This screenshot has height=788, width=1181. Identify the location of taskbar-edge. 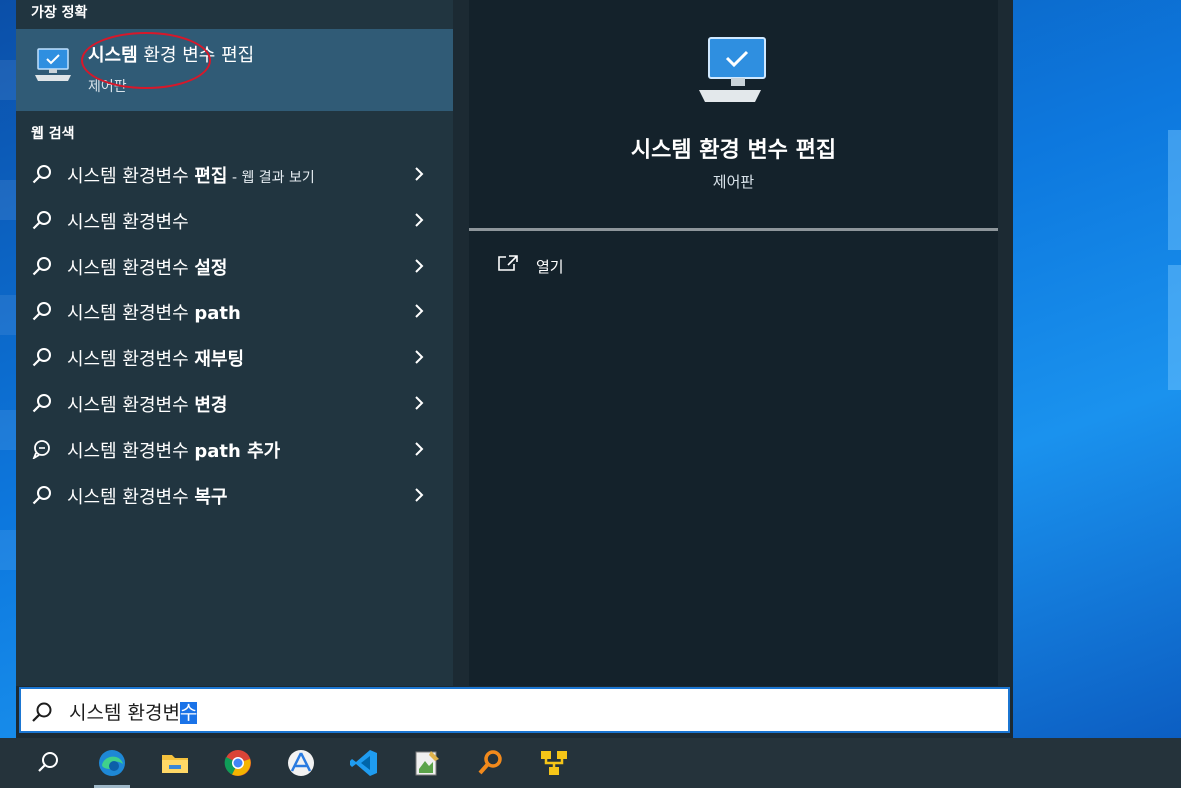
(112, 763).